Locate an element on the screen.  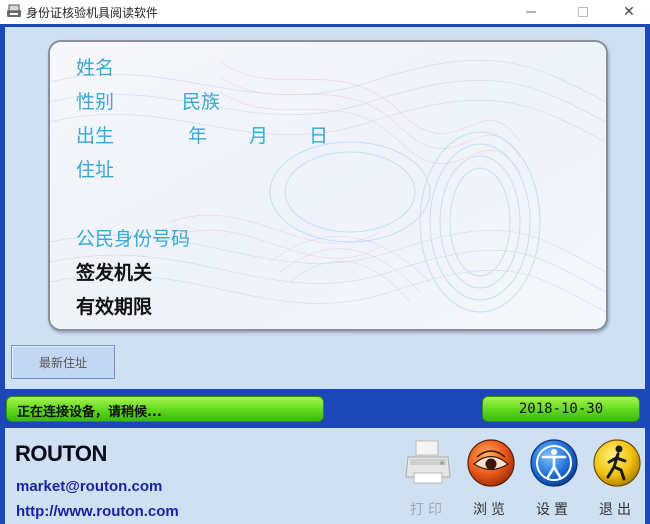
maximize-button is located at coordinates (583, 12).